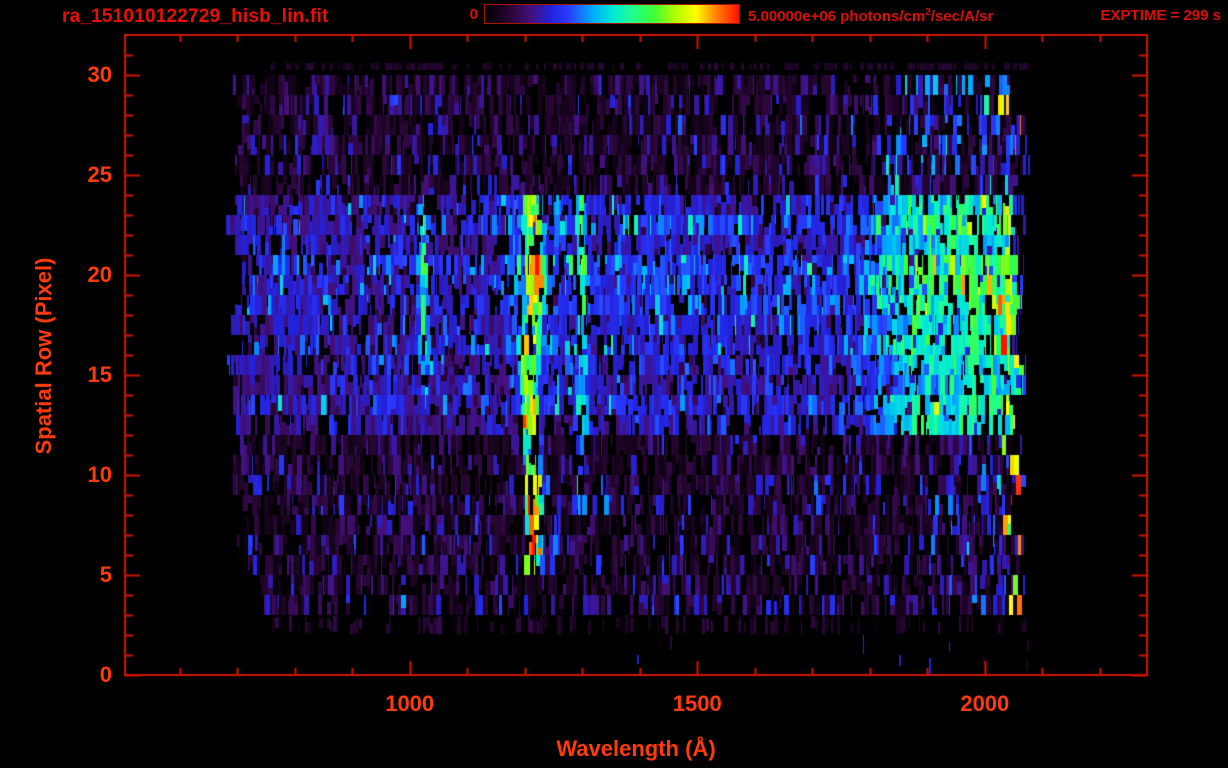 The height and width of the screenshot is (768, 1228). What do you see at coordinates (105, 674) in the screenshot?
I see `y-axis-tick-label: 0` at bounding box center [105, 674].